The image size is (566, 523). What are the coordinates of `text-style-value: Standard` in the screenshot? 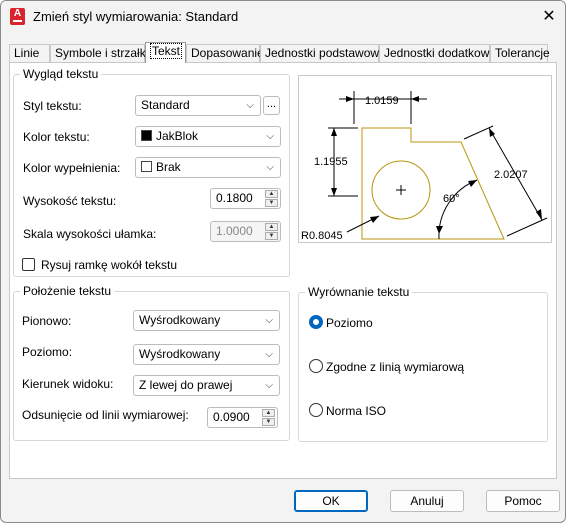 It's located at (165, 105).